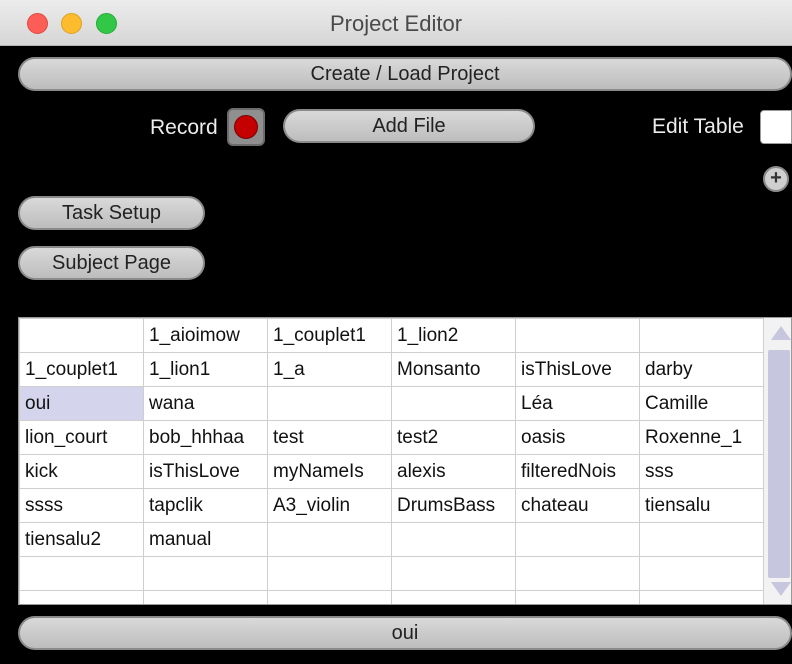 This screenshot has height=664, width=792. I want to click on table-cell: Roxenne_1, so click(701, 437).